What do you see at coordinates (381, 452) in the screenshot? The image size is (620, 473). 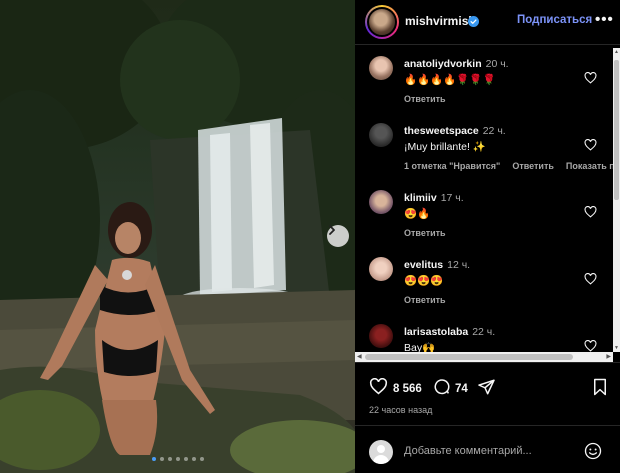 I see `current-user-avatar` at bounding box center [381, 452].